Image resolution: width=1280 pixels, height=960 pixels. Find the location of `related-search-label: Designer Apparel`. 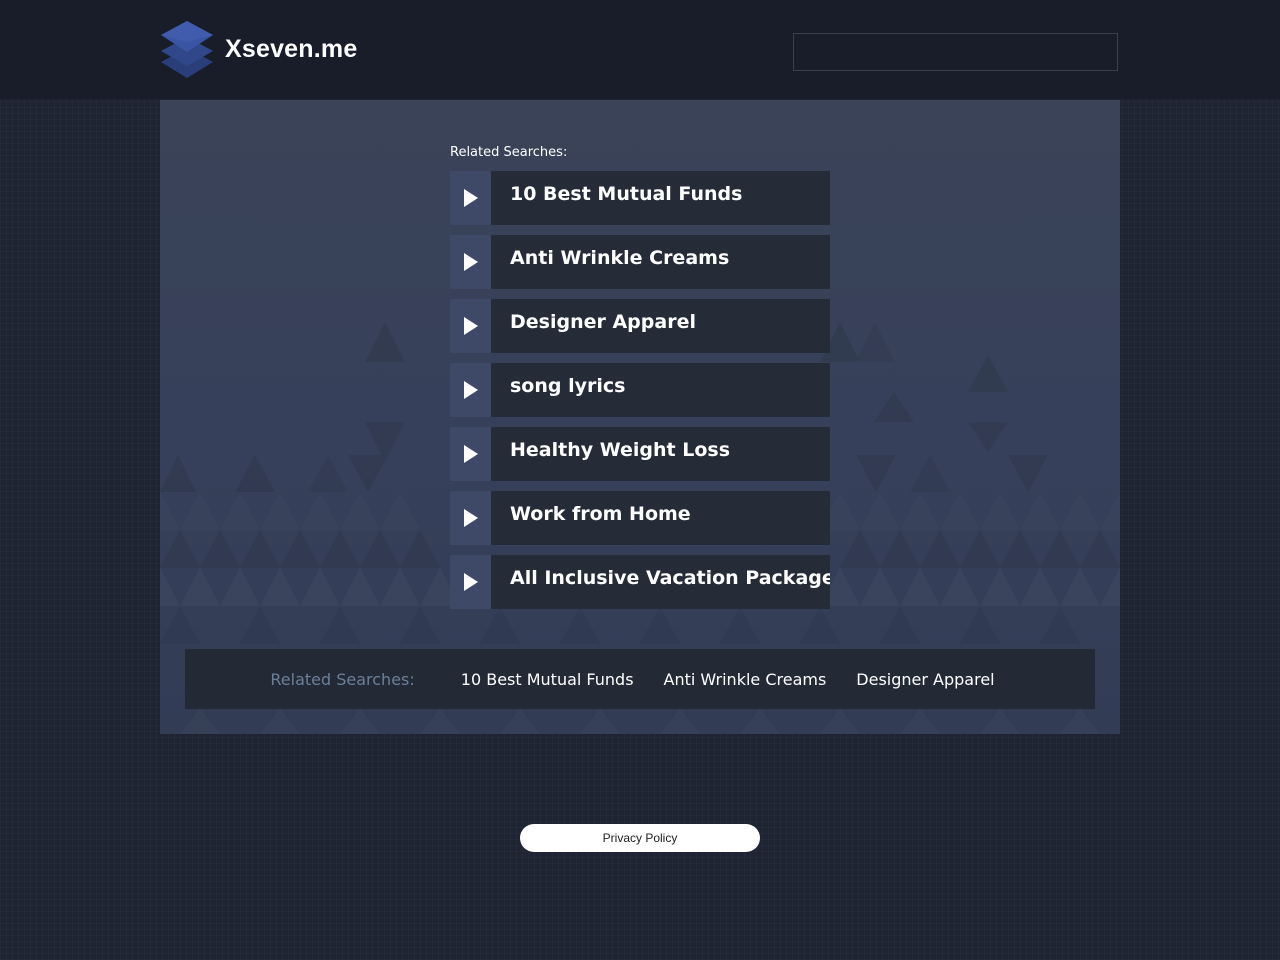

related-search-label: Designer Apparel is located at coordinates (603, 322).